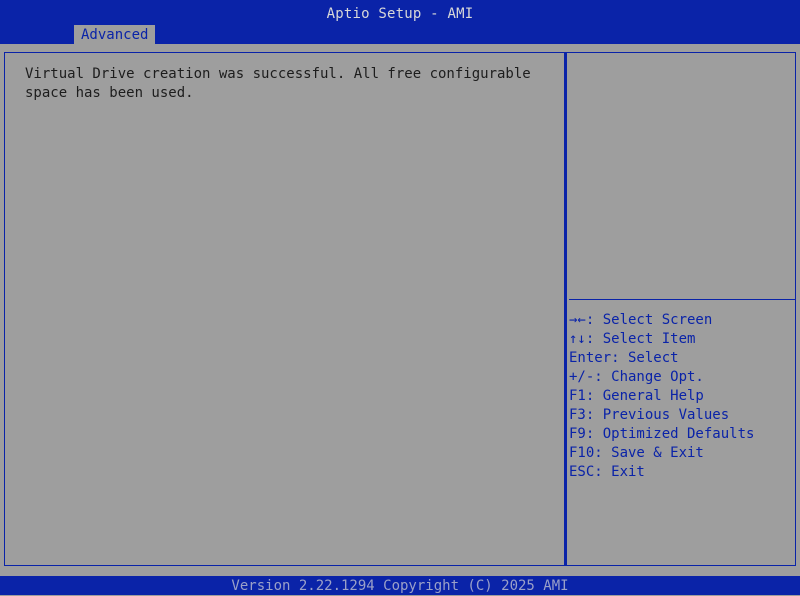 This screenshot has width=800, height=596. What do you see at coordinates (682, 299) in the screenshot?
I see `help-divider` at bounding box center [682, 299].